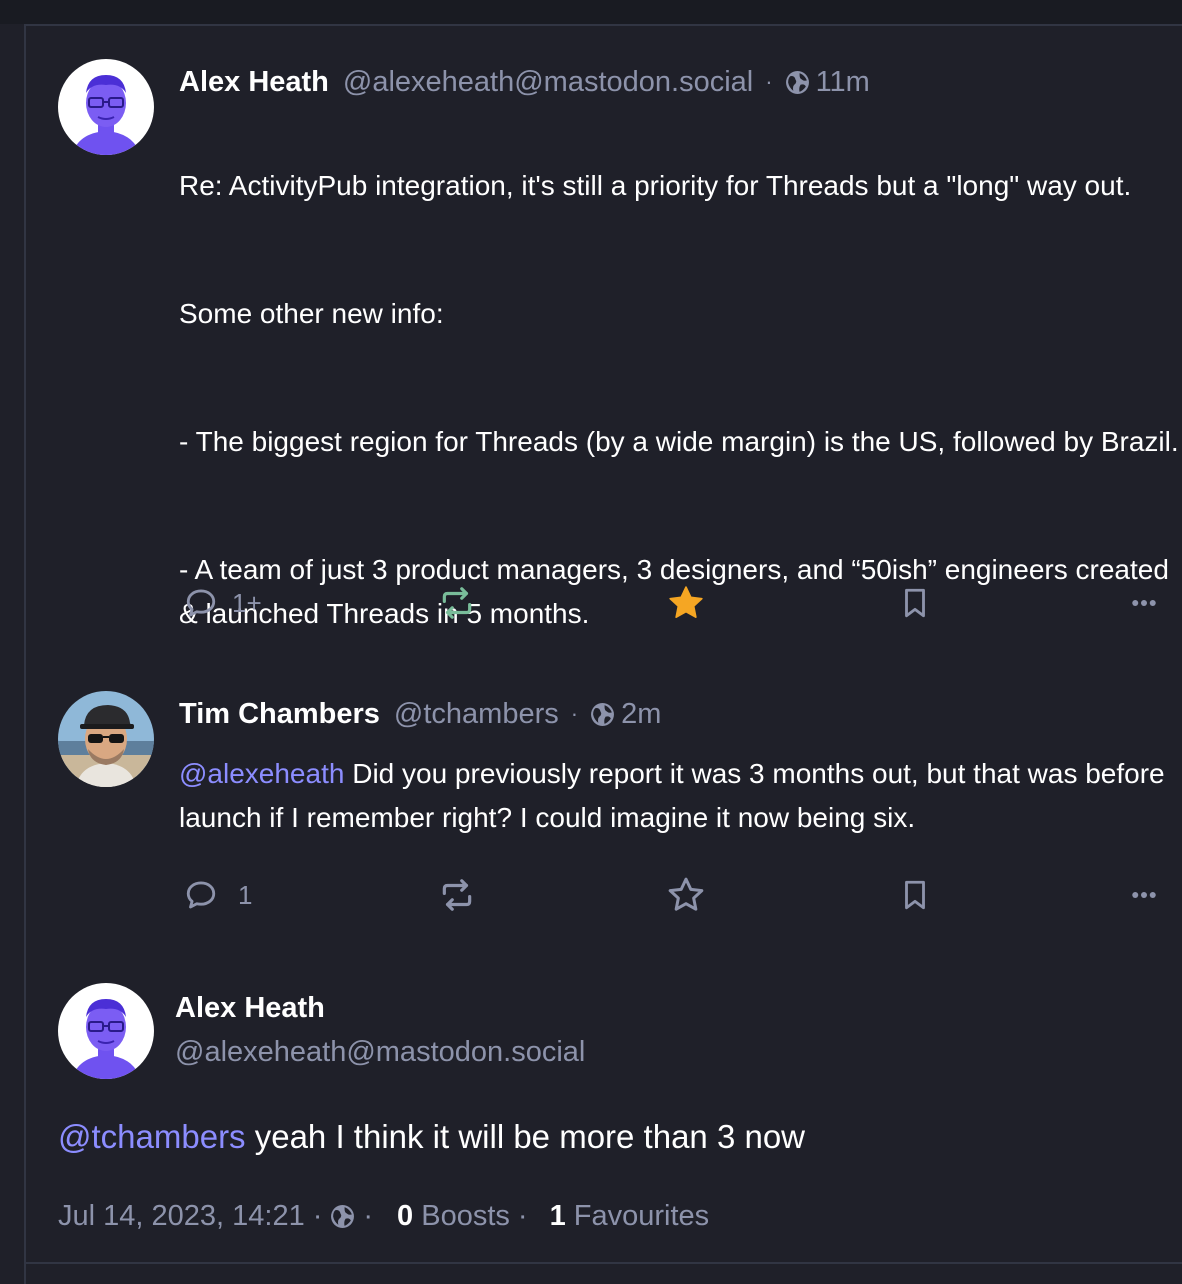 The width and height of the screenshot is (1182, 1284). What do you see at coordinates (603, 1263) in the screenshot?
I see `thread-bottom-border` at bounding box center [603, 1263].